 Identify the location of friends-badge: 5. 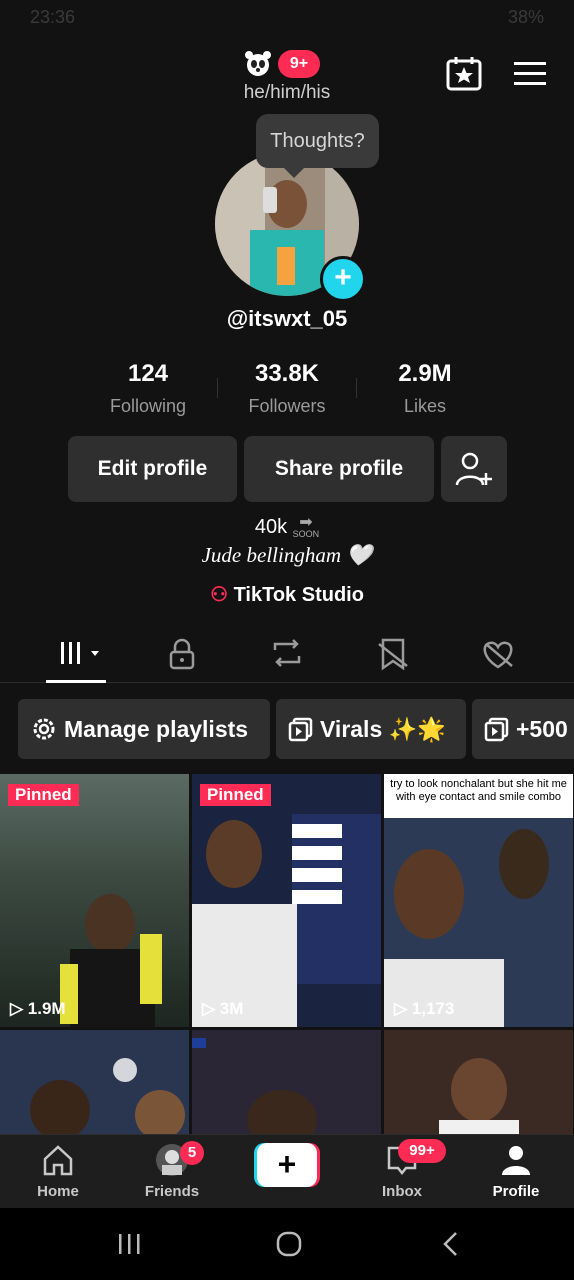
(192, 1153).